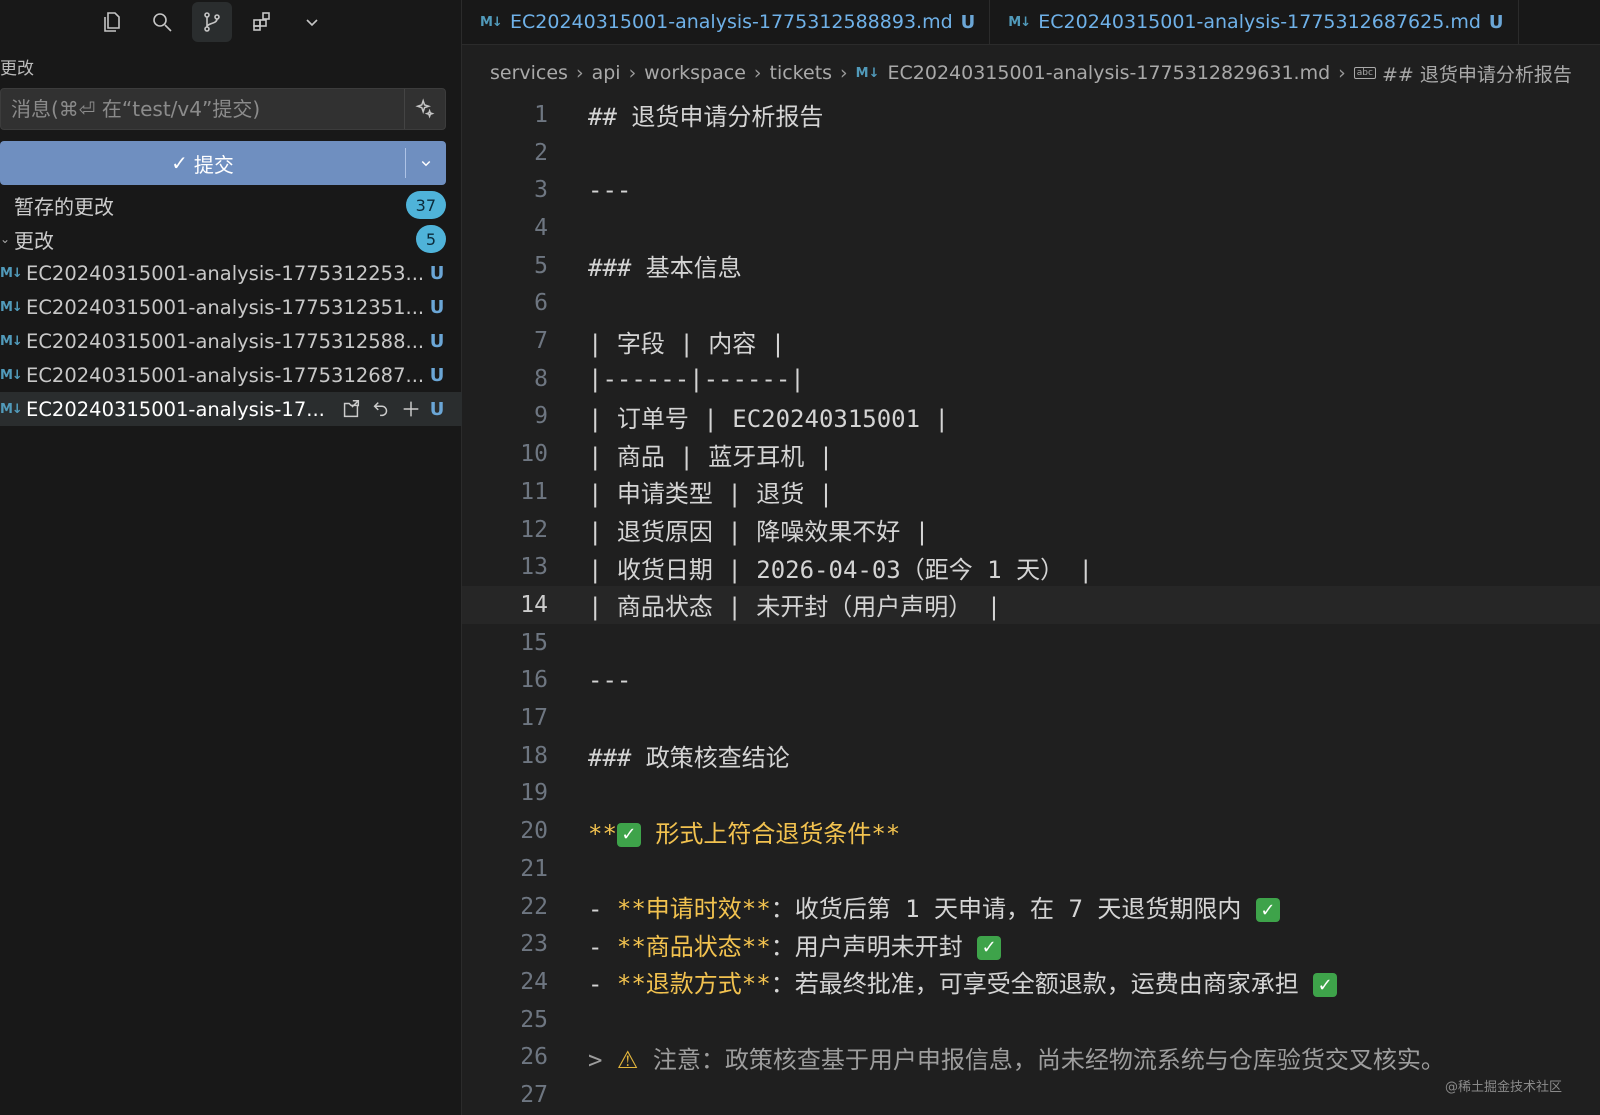 The width and height of the screenshot is (1600, 1115). I want to click on line-text: ### 政策核查结论, so click(689, 758).